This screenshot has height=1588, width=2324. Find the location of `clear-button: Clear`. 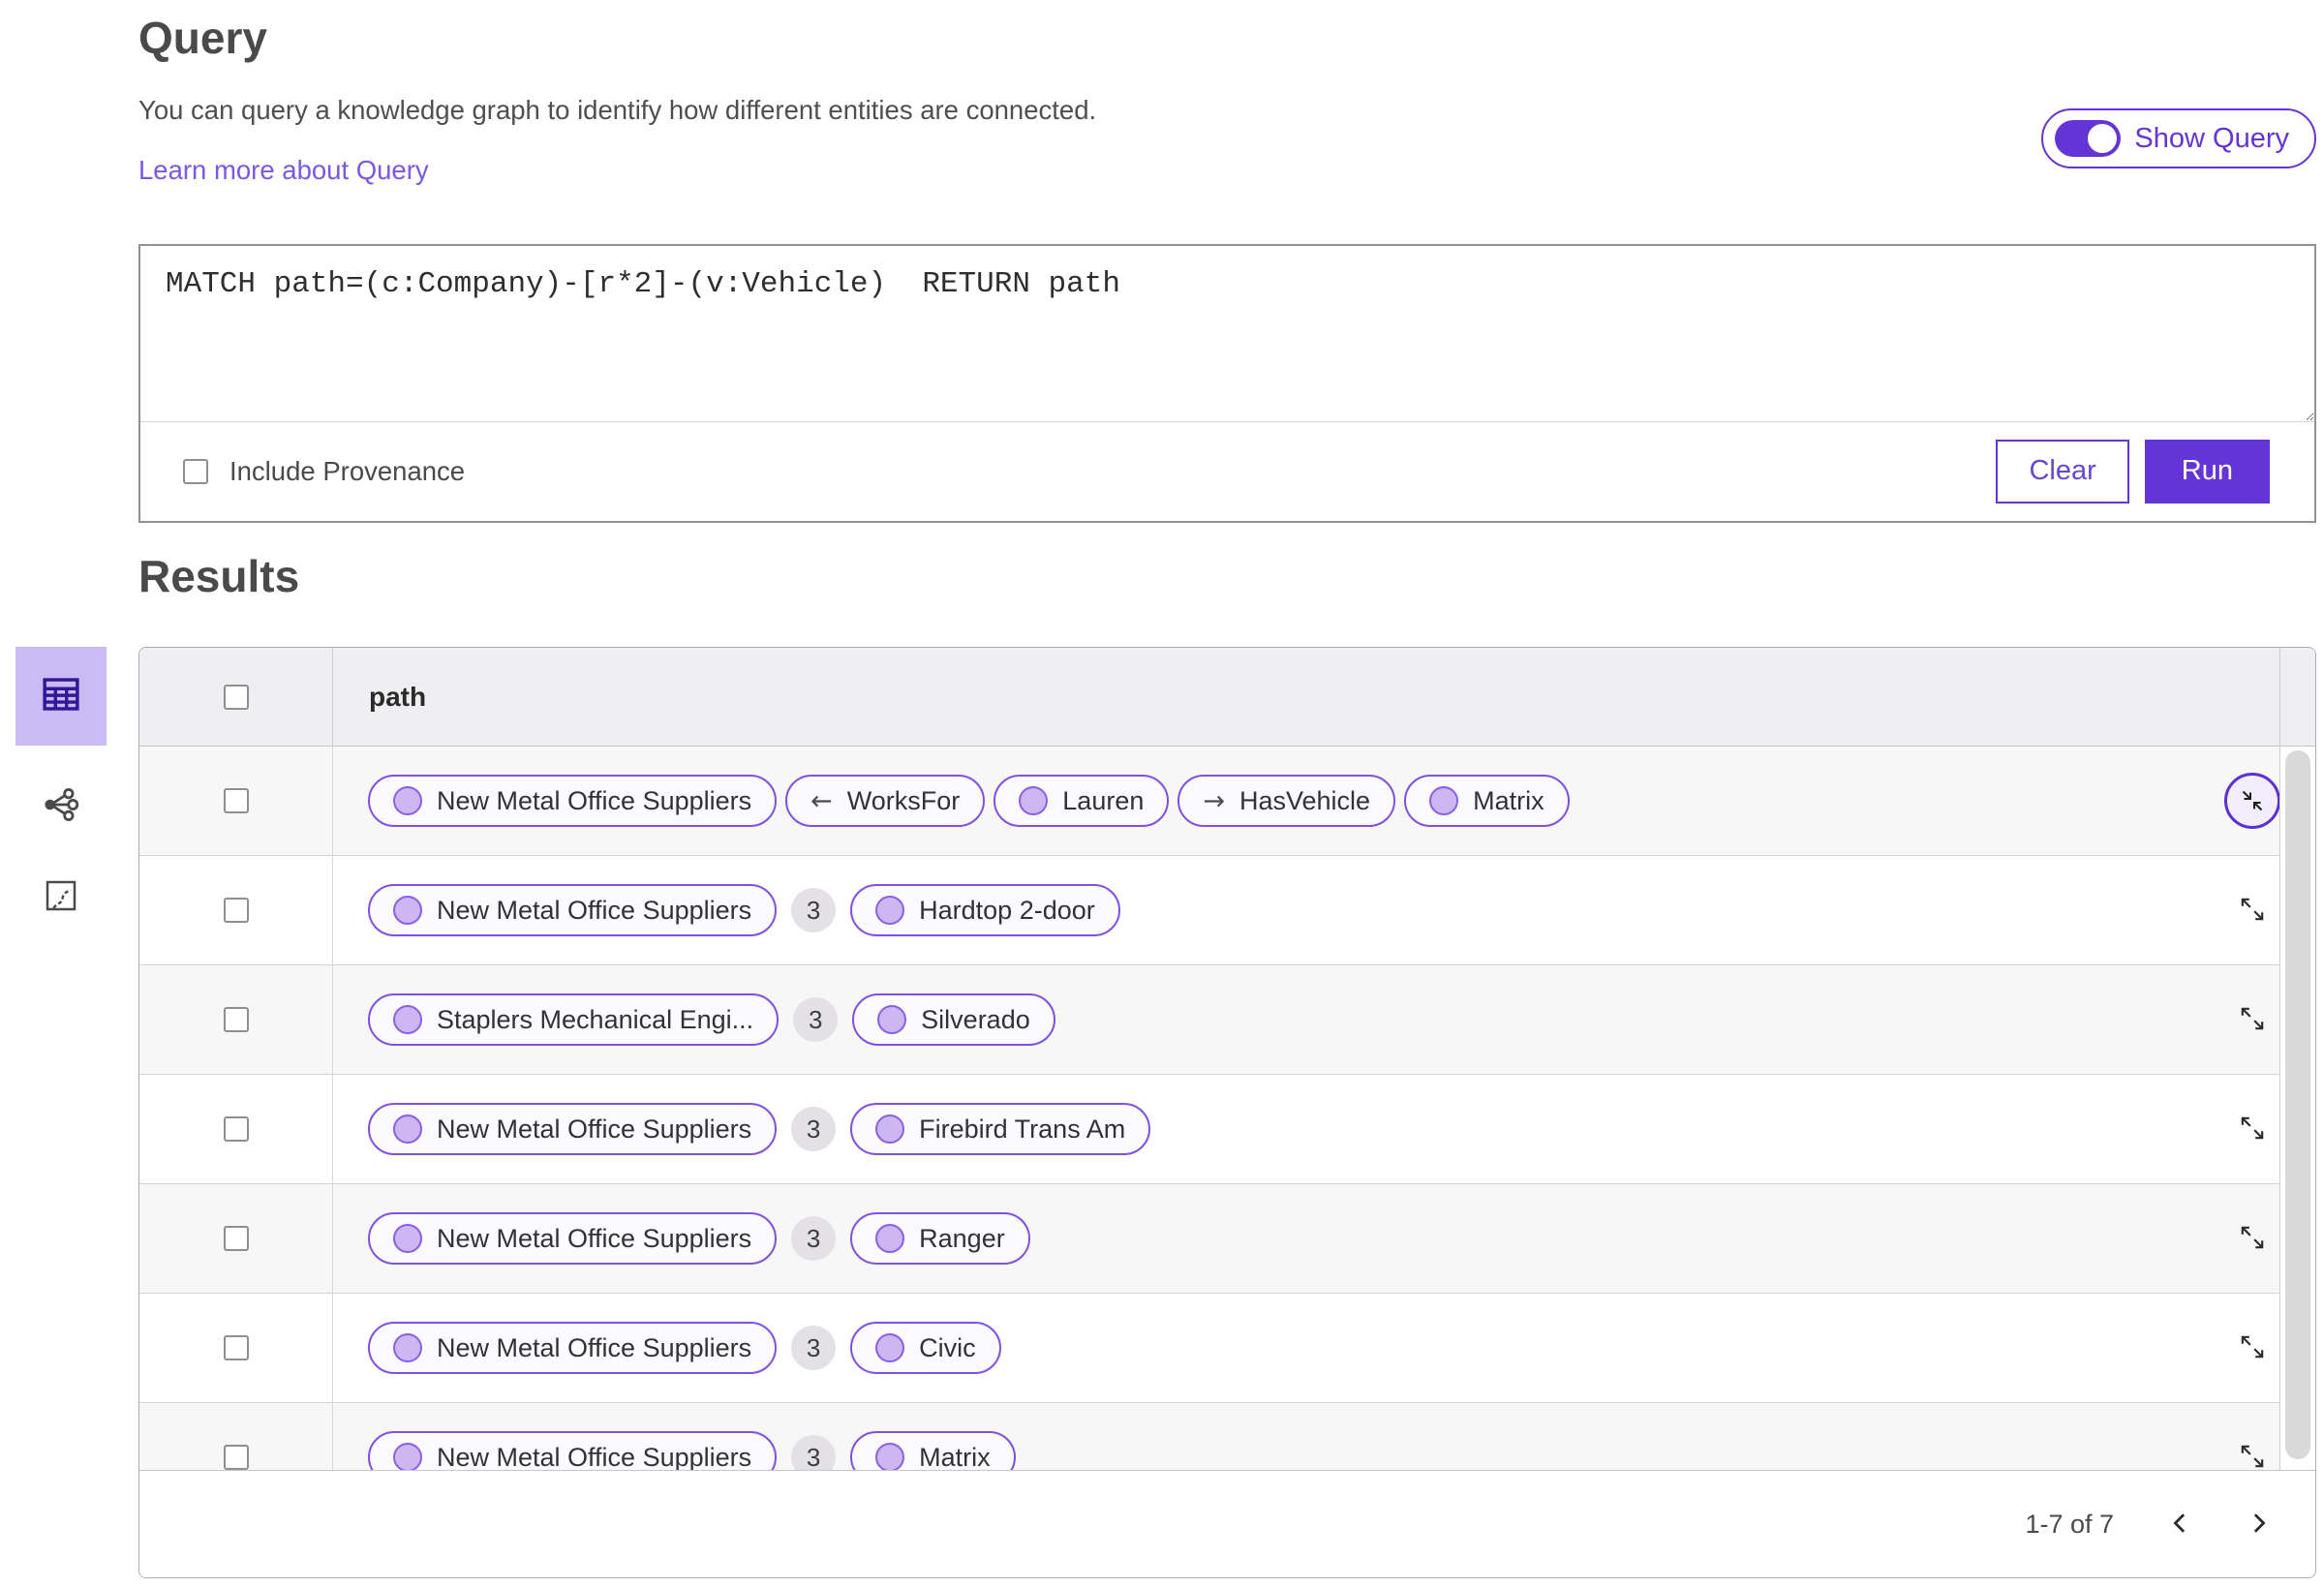

clear-button: Clear is located at coordinates (2063, 471).